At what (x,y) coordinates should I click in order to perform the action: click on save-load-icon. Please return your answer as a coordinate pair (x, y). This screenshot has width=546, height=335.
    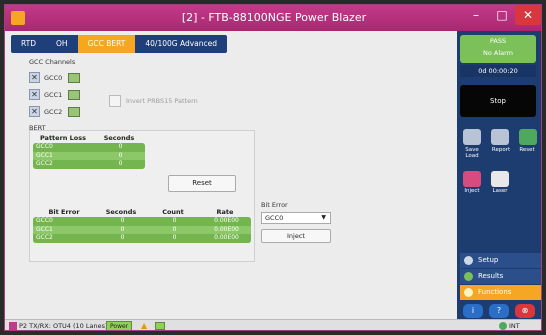
    Looking at the image, I should click on (472, 137).